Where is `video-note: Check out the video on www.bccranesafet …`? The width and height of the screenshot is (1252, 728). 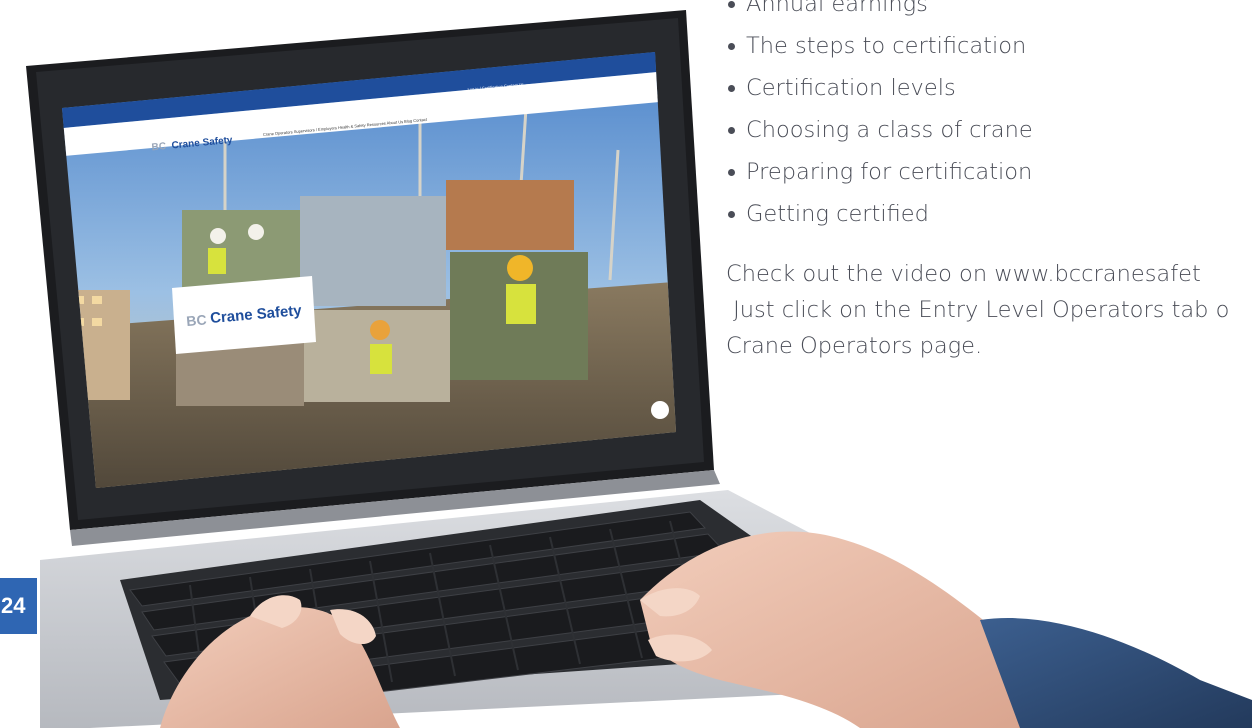 video-note: Check out the video on www.bccranesafet … is located at coordinates (989, 310).